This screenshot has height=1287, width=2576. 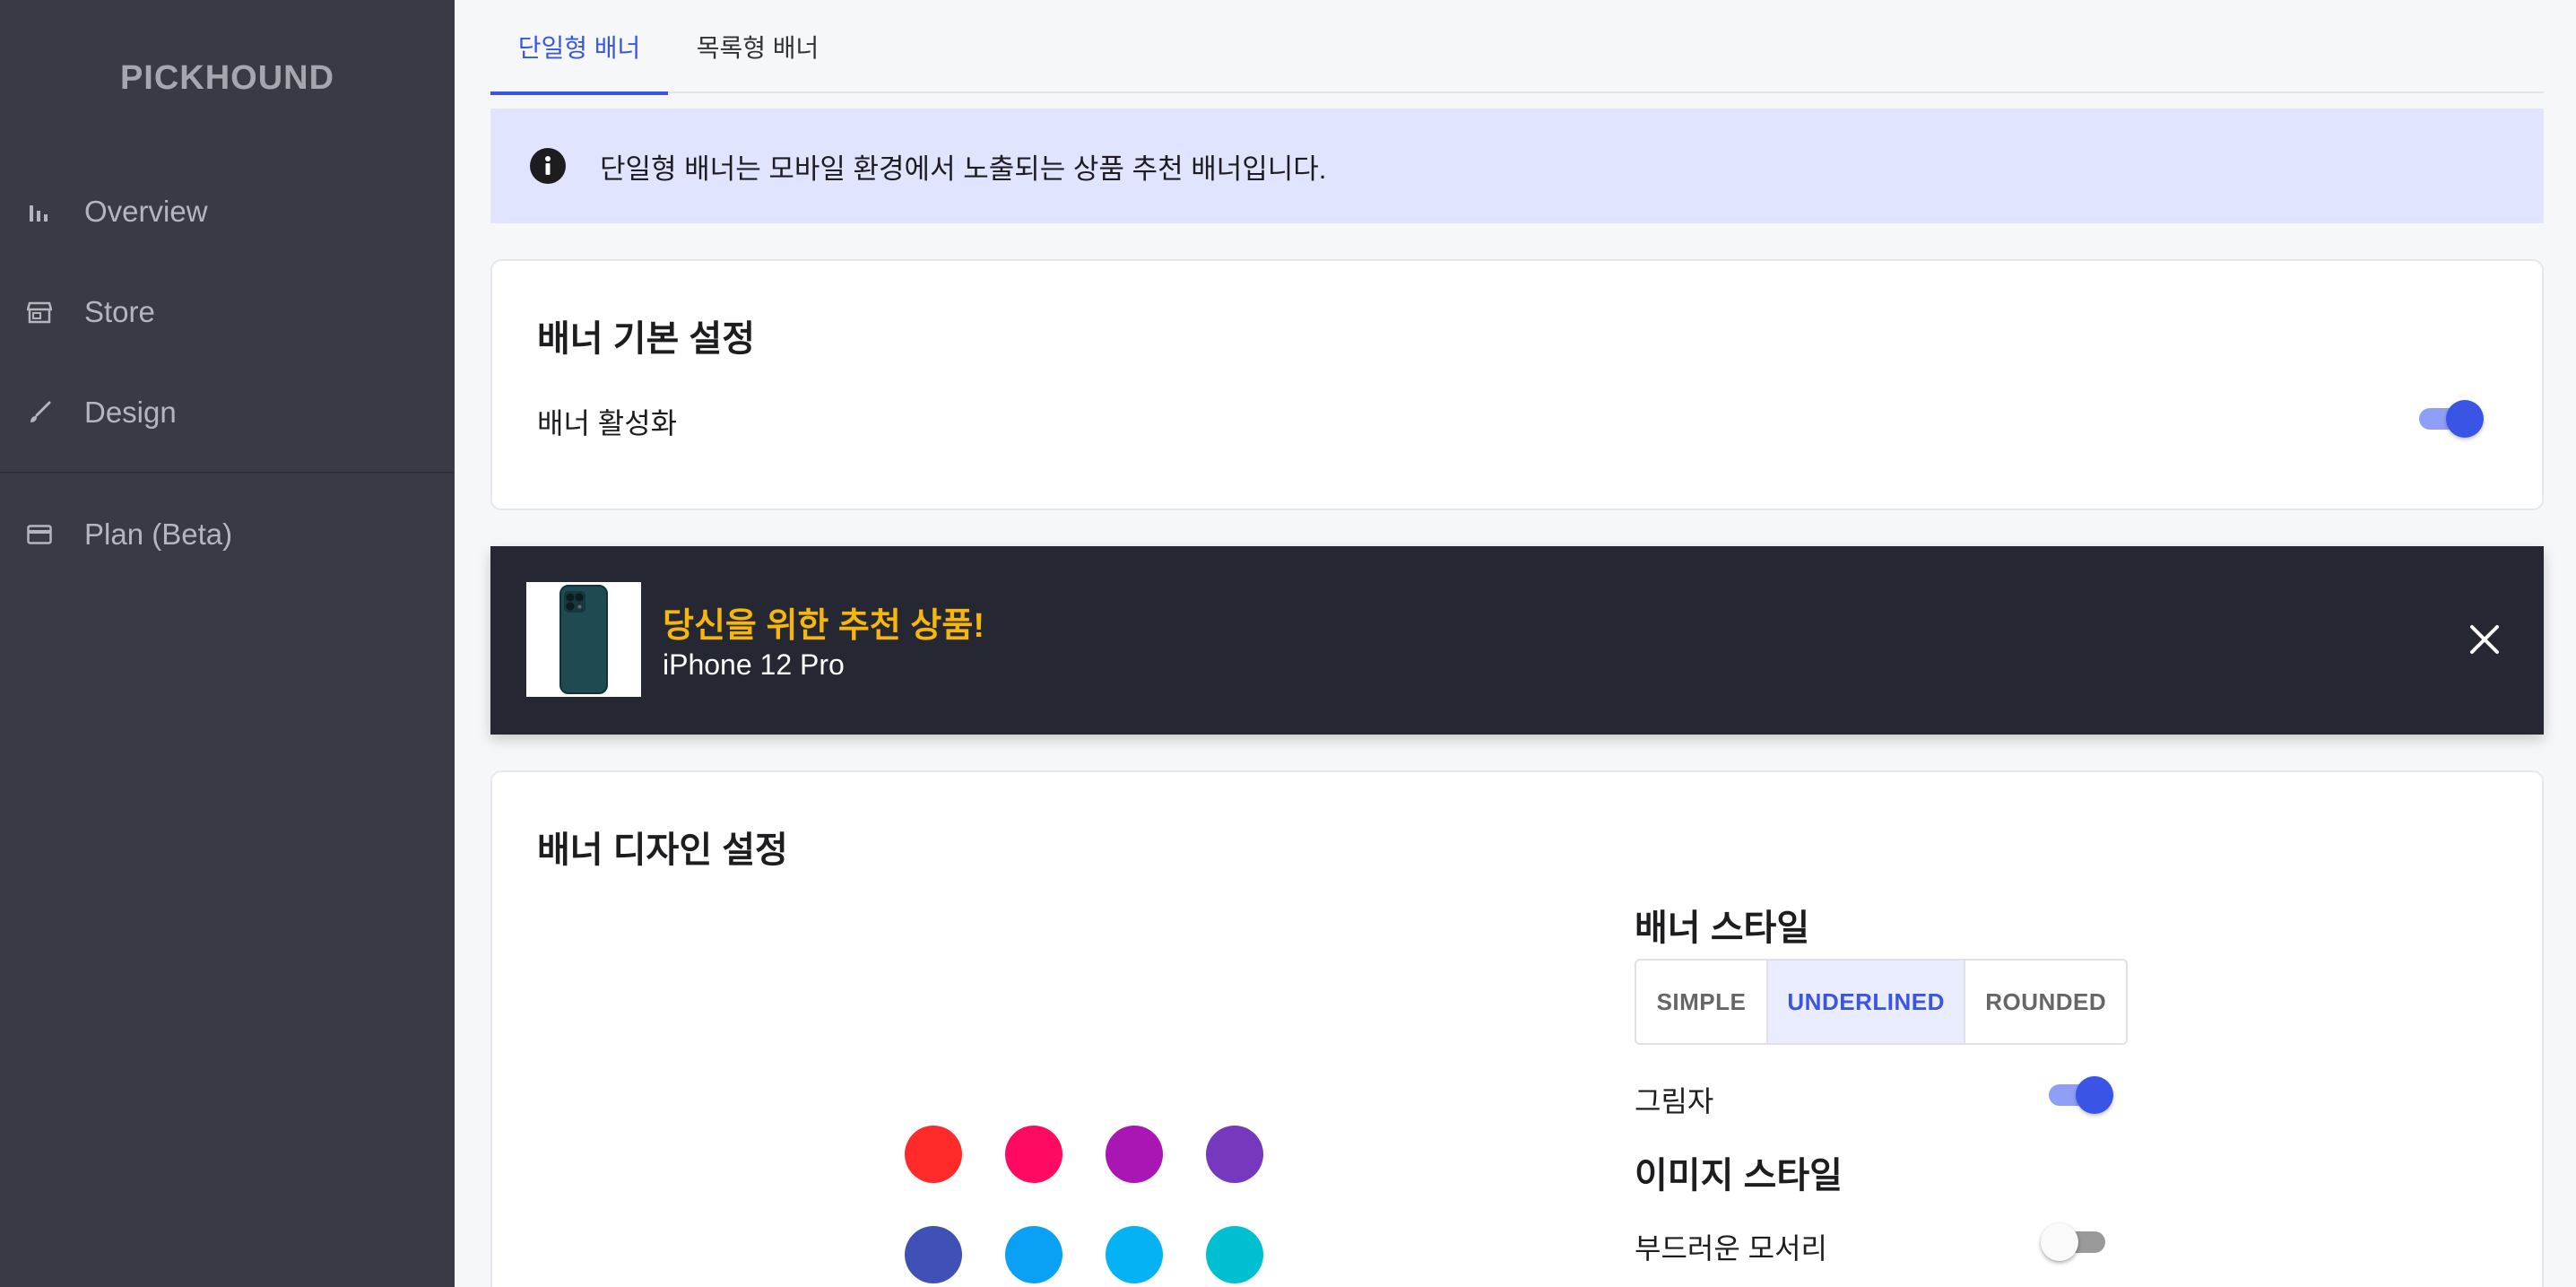 I want to click on brush-icon, so click(x=39, y=412).